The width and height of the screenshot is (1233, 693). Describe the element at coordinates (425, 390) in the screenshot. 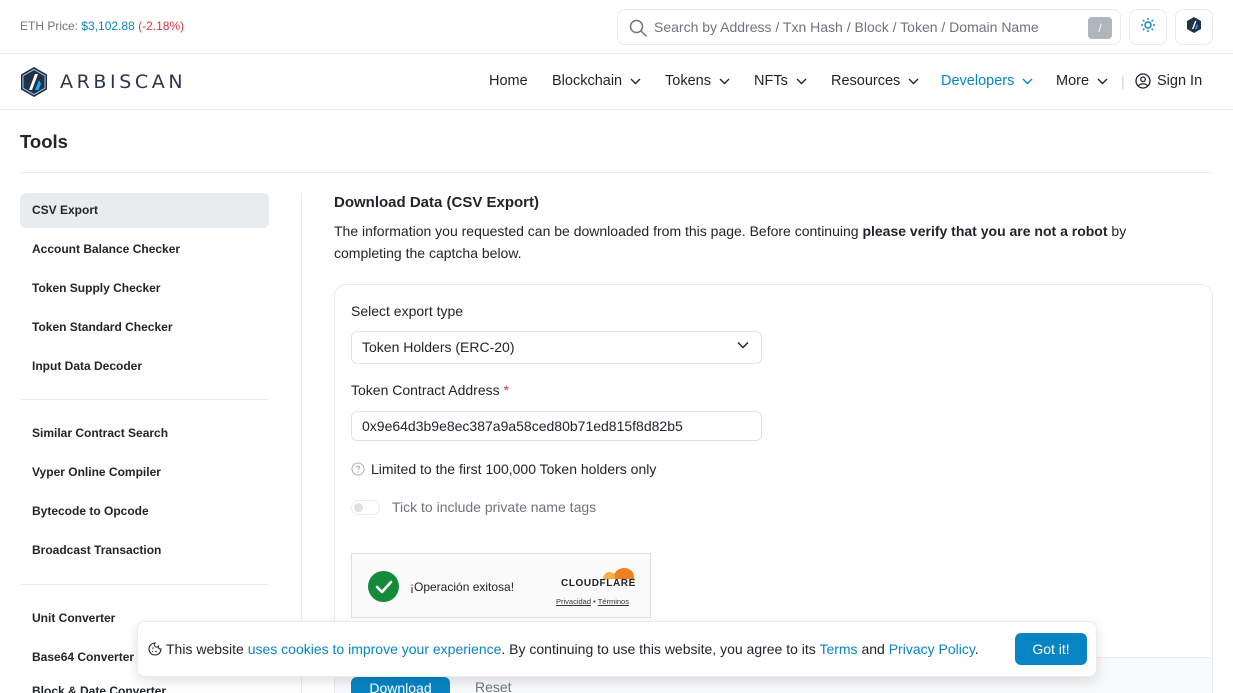

I see `contract-address-label-text: Token Contract Address` at that location.